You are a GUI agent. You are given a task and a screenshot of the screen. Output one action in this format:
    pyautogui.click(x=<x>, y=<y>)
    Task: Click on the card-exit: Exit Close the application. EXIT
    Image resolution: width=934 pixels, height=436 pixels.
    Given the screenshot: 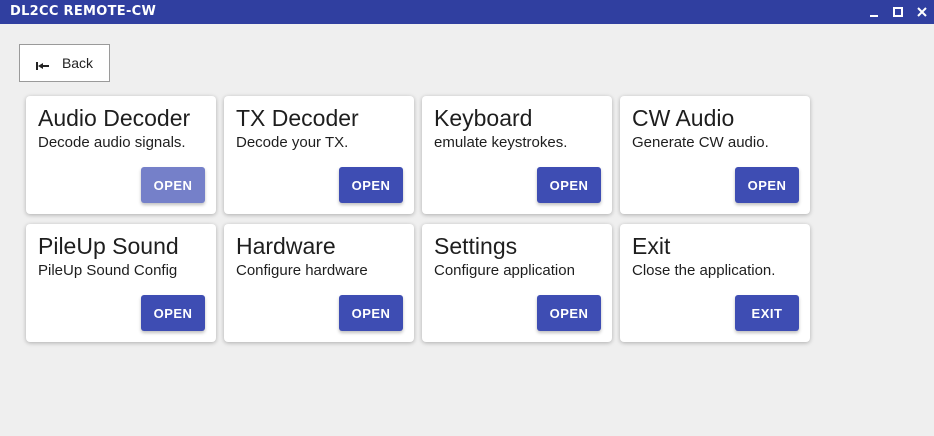 What is the action you would take?
    pyautogui.click(x=715, y=283)
    